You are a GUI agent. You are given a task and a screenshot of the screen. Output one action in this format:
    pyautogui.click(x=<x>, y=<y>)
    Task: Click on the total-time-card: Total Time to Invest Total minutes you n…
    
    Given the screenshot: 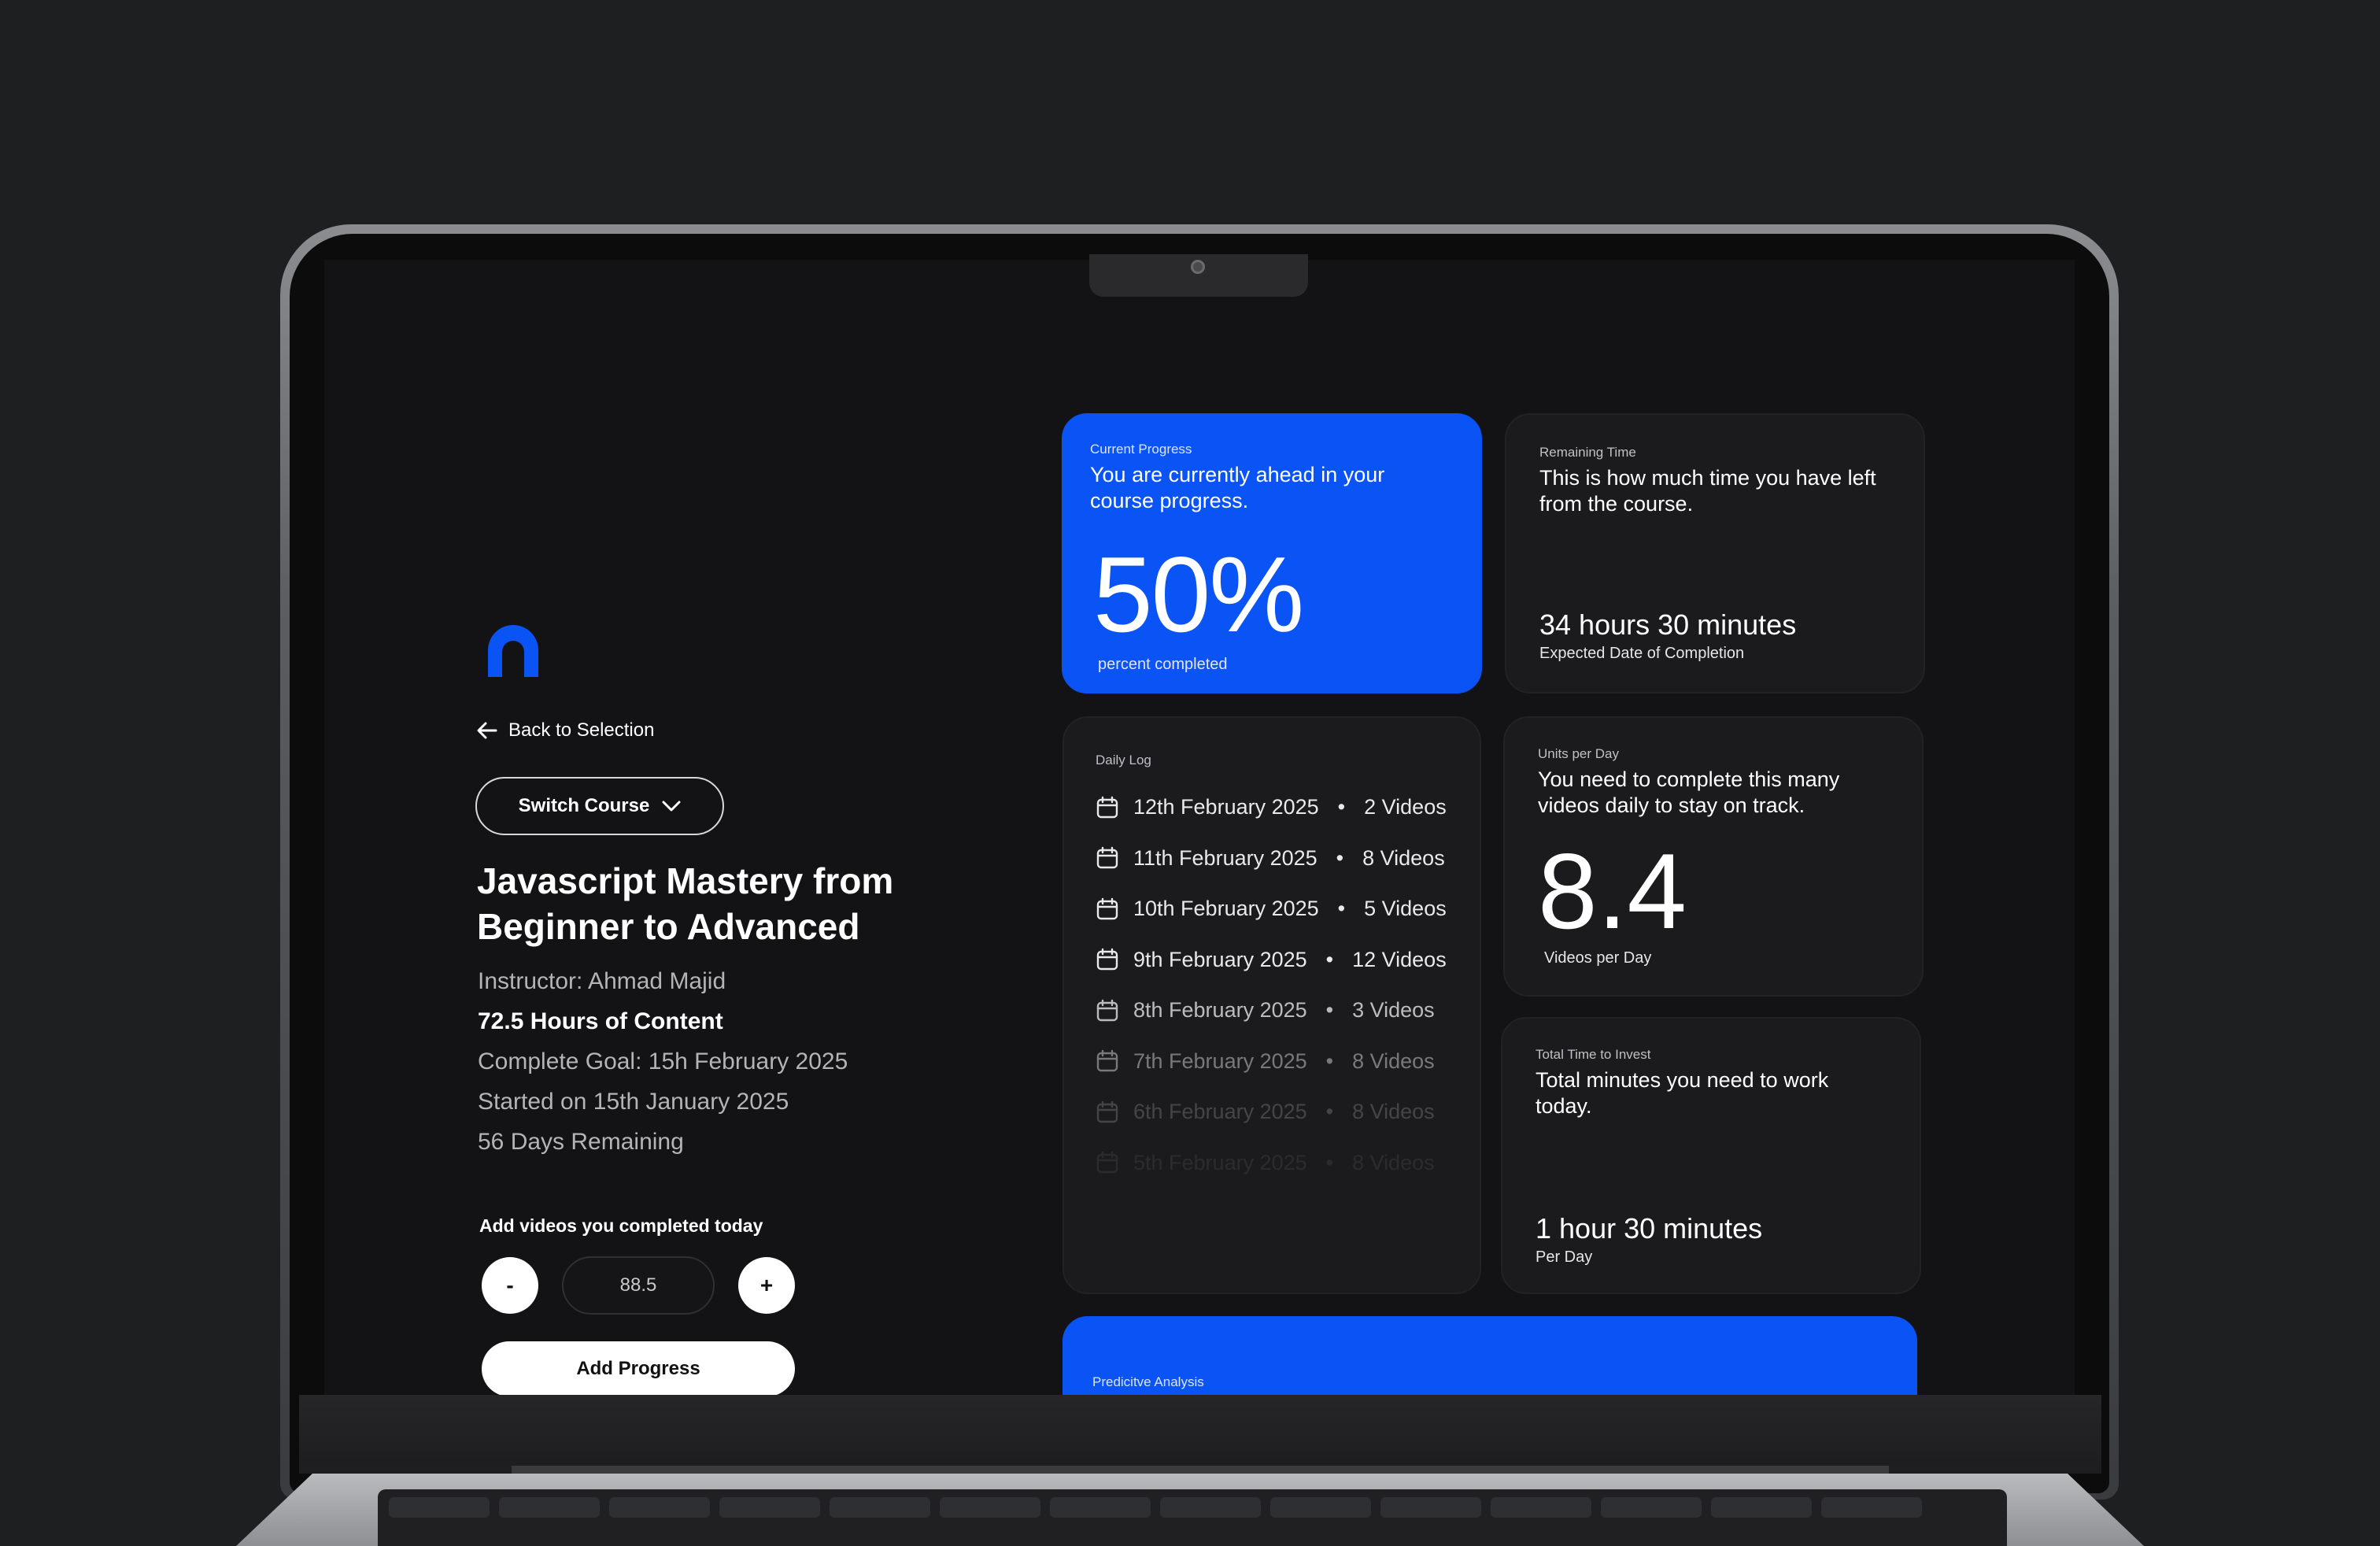 What is the action you would take?
    pyautogui.click(x=1711, y=1156)
    